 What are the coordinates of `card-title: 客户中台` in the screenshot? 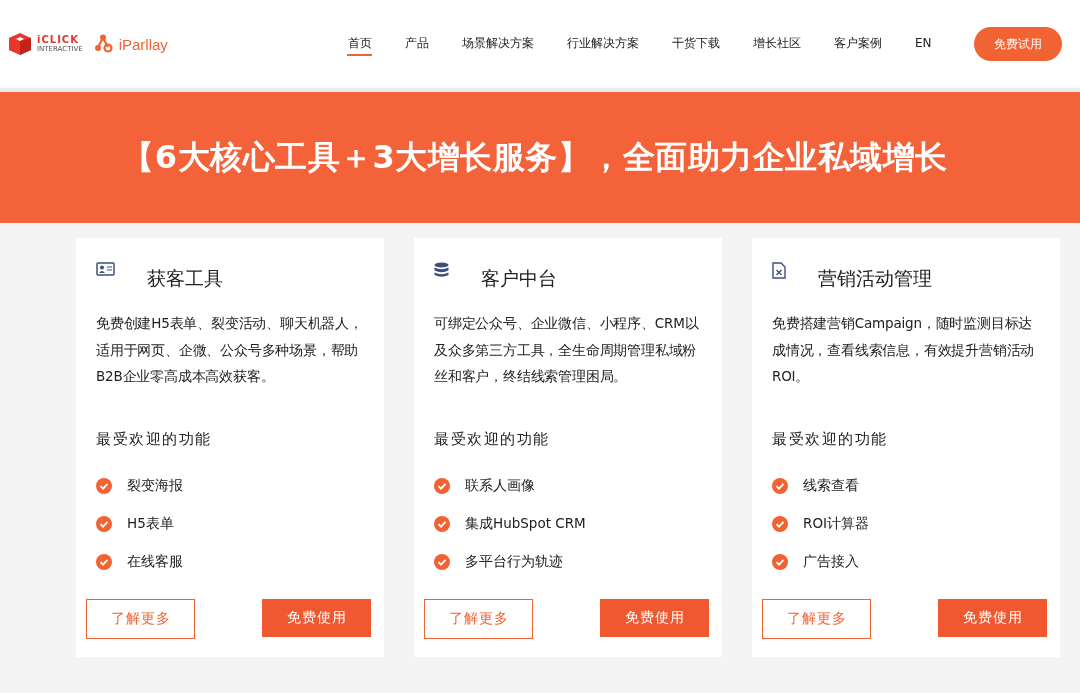 It's located at (519, 278).